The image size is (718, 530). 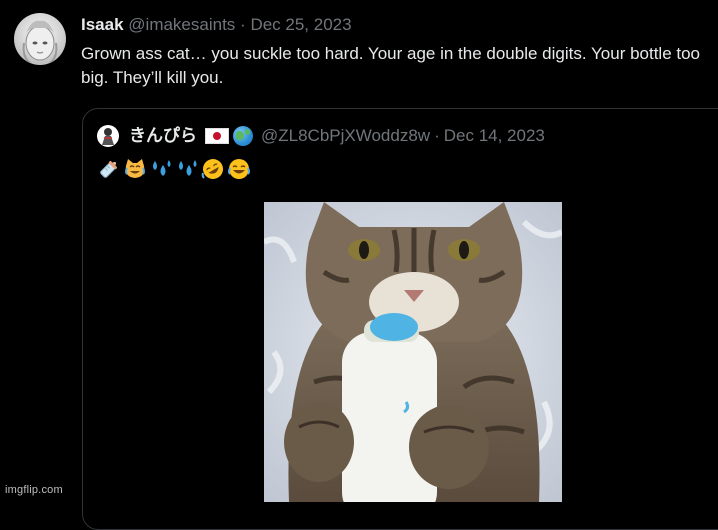 I want to click on author-avatar, so click(x=40, y=39).